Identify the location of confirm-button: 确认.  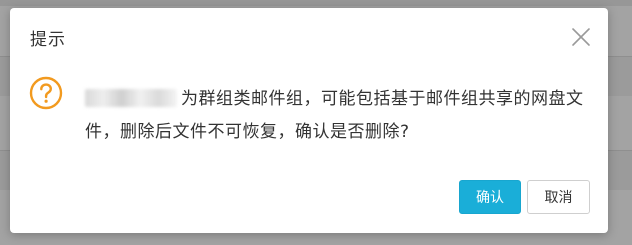
(490, 197).